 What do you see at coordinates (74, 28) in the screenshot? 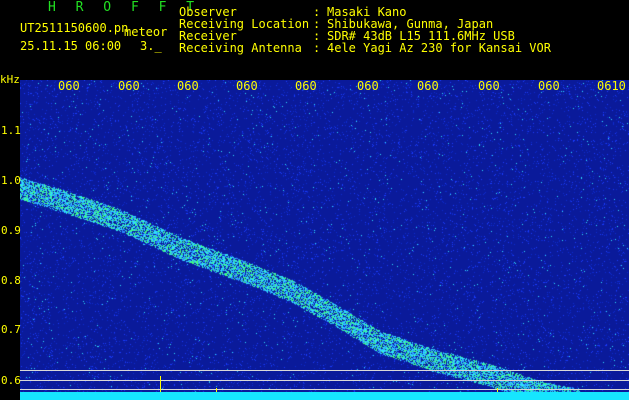
I see `file-name: UT2511150600.pn` at bounding box center [74, 28].